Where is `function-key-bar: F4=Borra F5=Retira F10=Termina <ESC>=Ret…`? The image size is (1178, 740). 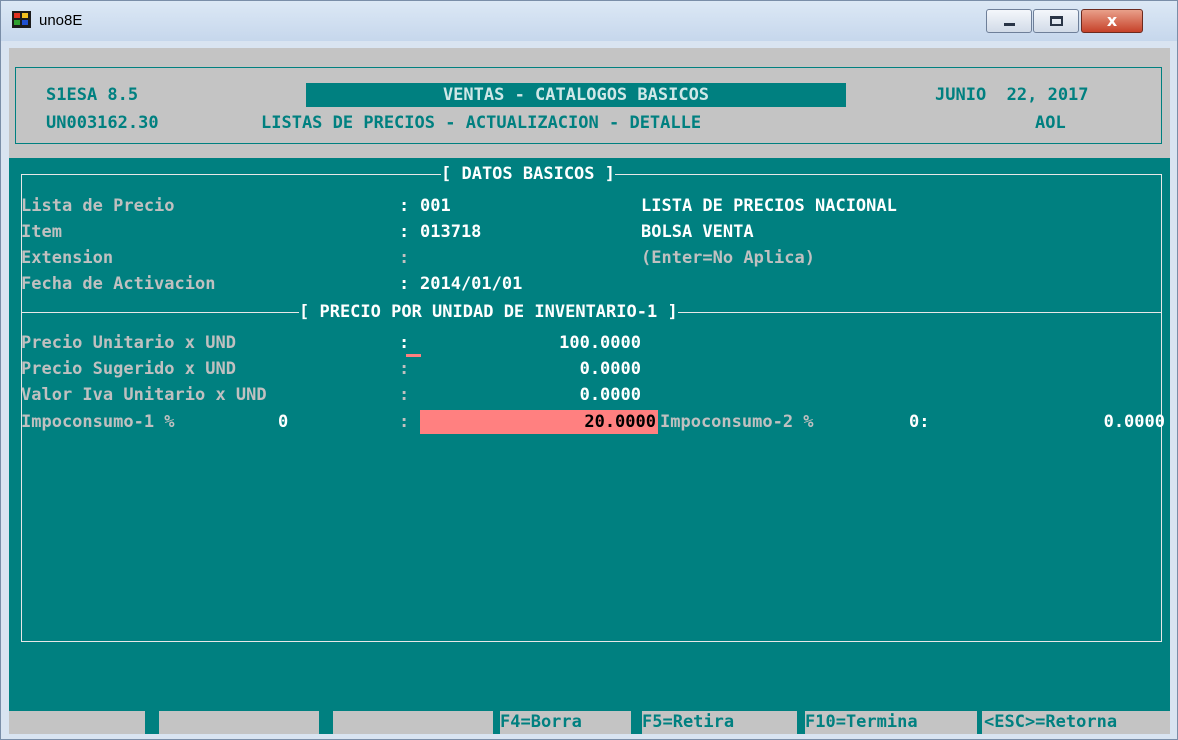 function-key-bar: F4=Borra F5=Retira F10=Termina <ESC>=Ret… is located at coordinates (589, 722).